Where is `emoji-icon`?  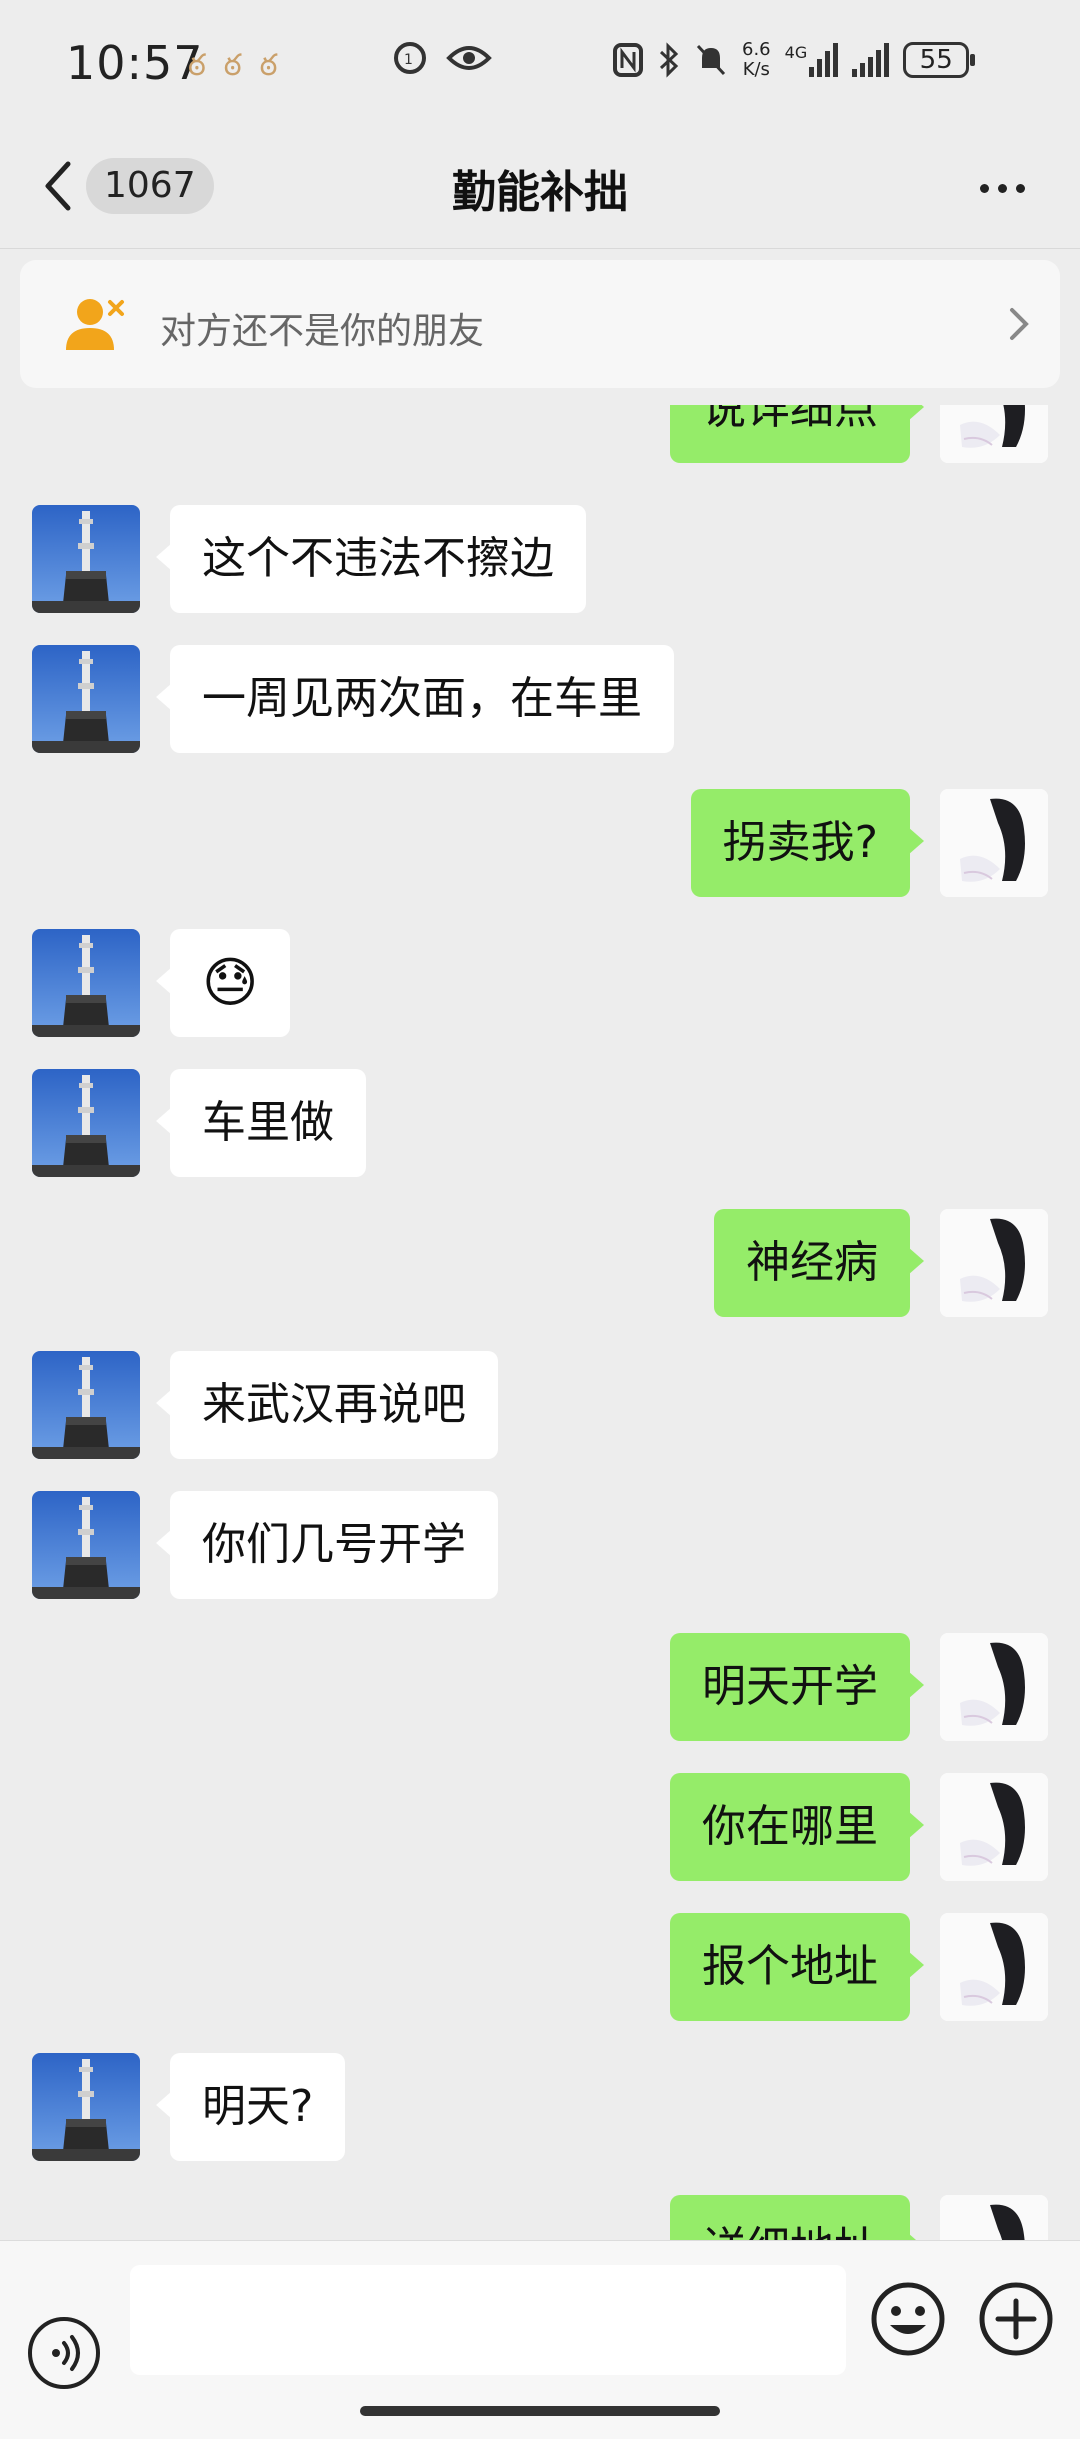
emoji-icon is located at coordinates (908, 2319).